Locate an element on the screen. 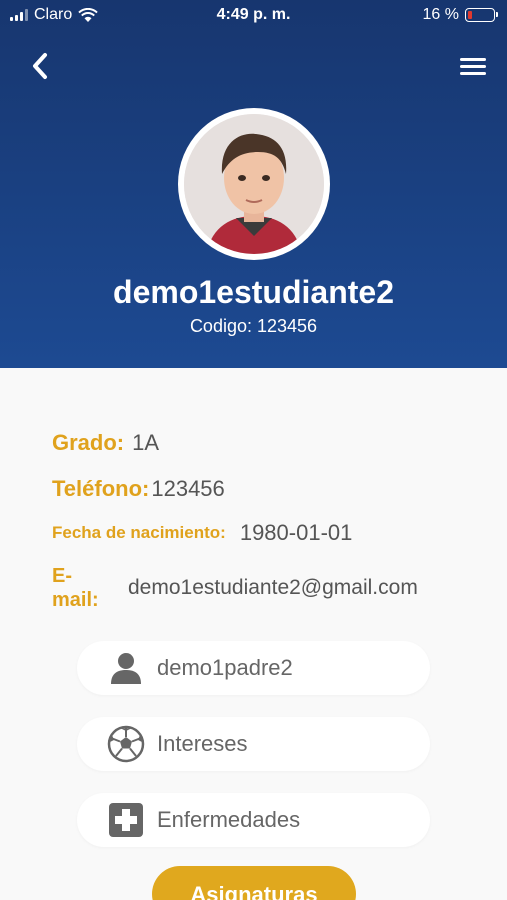 Image resolution: width=507 pixels, height=900 pixels. phone-value: 123456 is located at coordinates (188, 488).